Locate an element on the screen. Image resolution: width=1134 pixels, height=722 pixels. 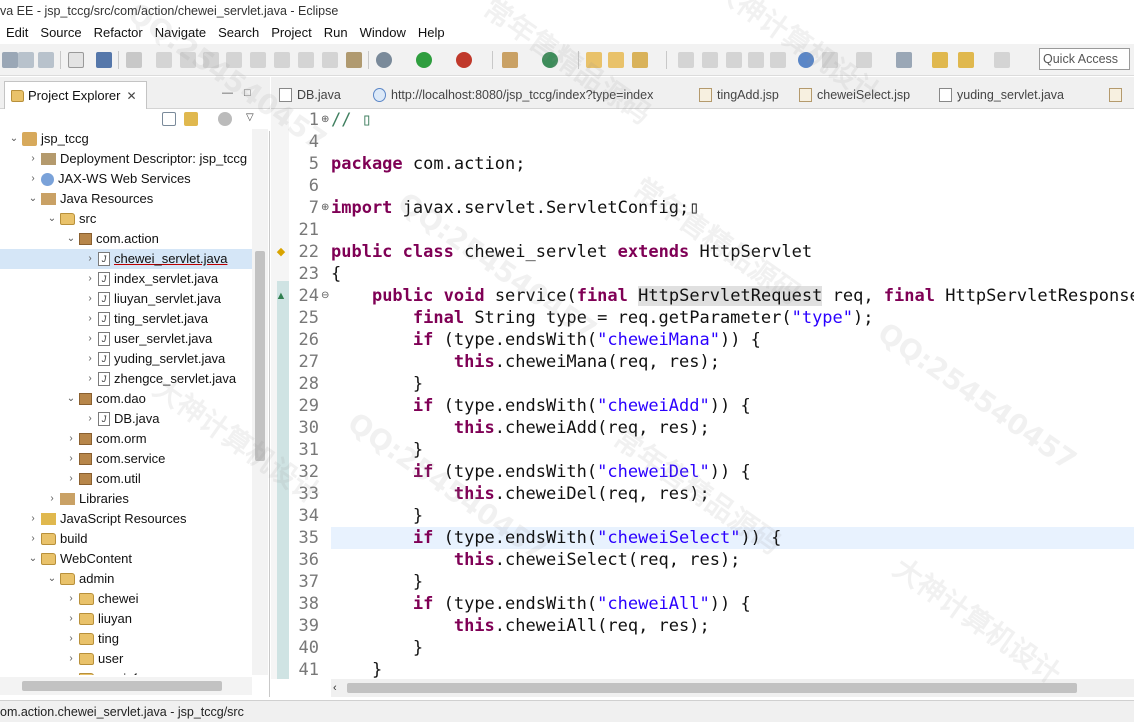
link-with-editor-icon is located at coordinates (191, 119).